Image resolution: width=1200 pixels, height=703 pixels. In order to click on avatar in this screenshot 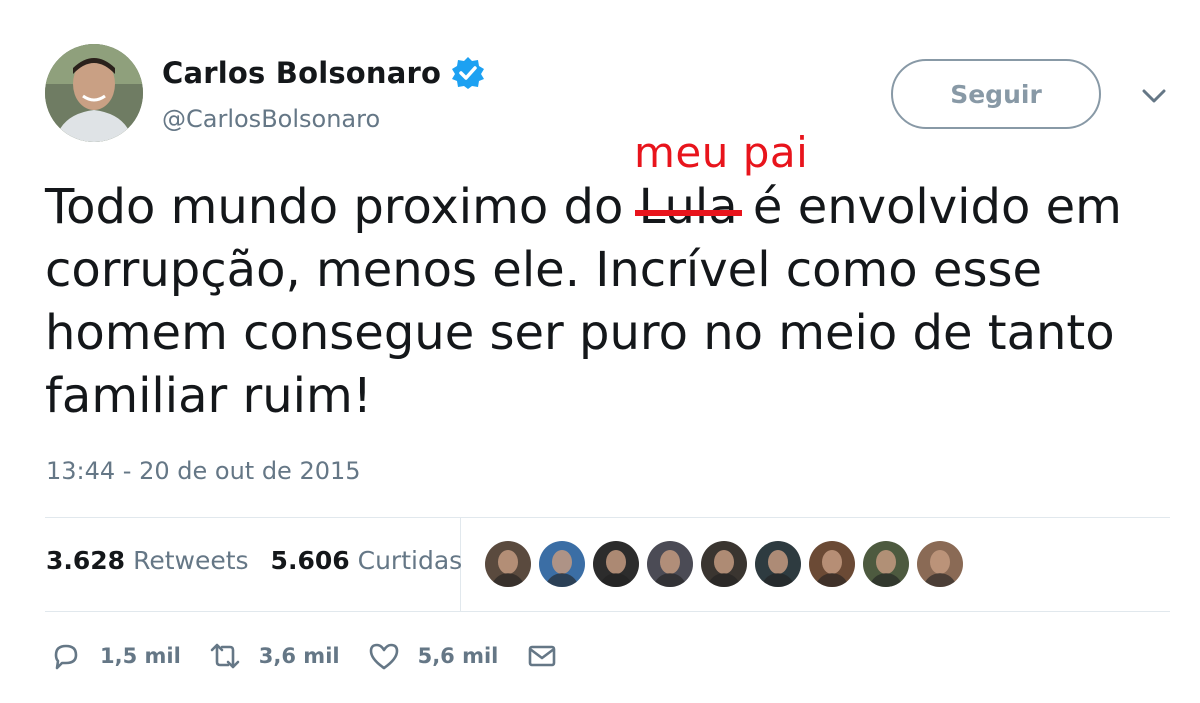, I will do `click(94, 93)`.